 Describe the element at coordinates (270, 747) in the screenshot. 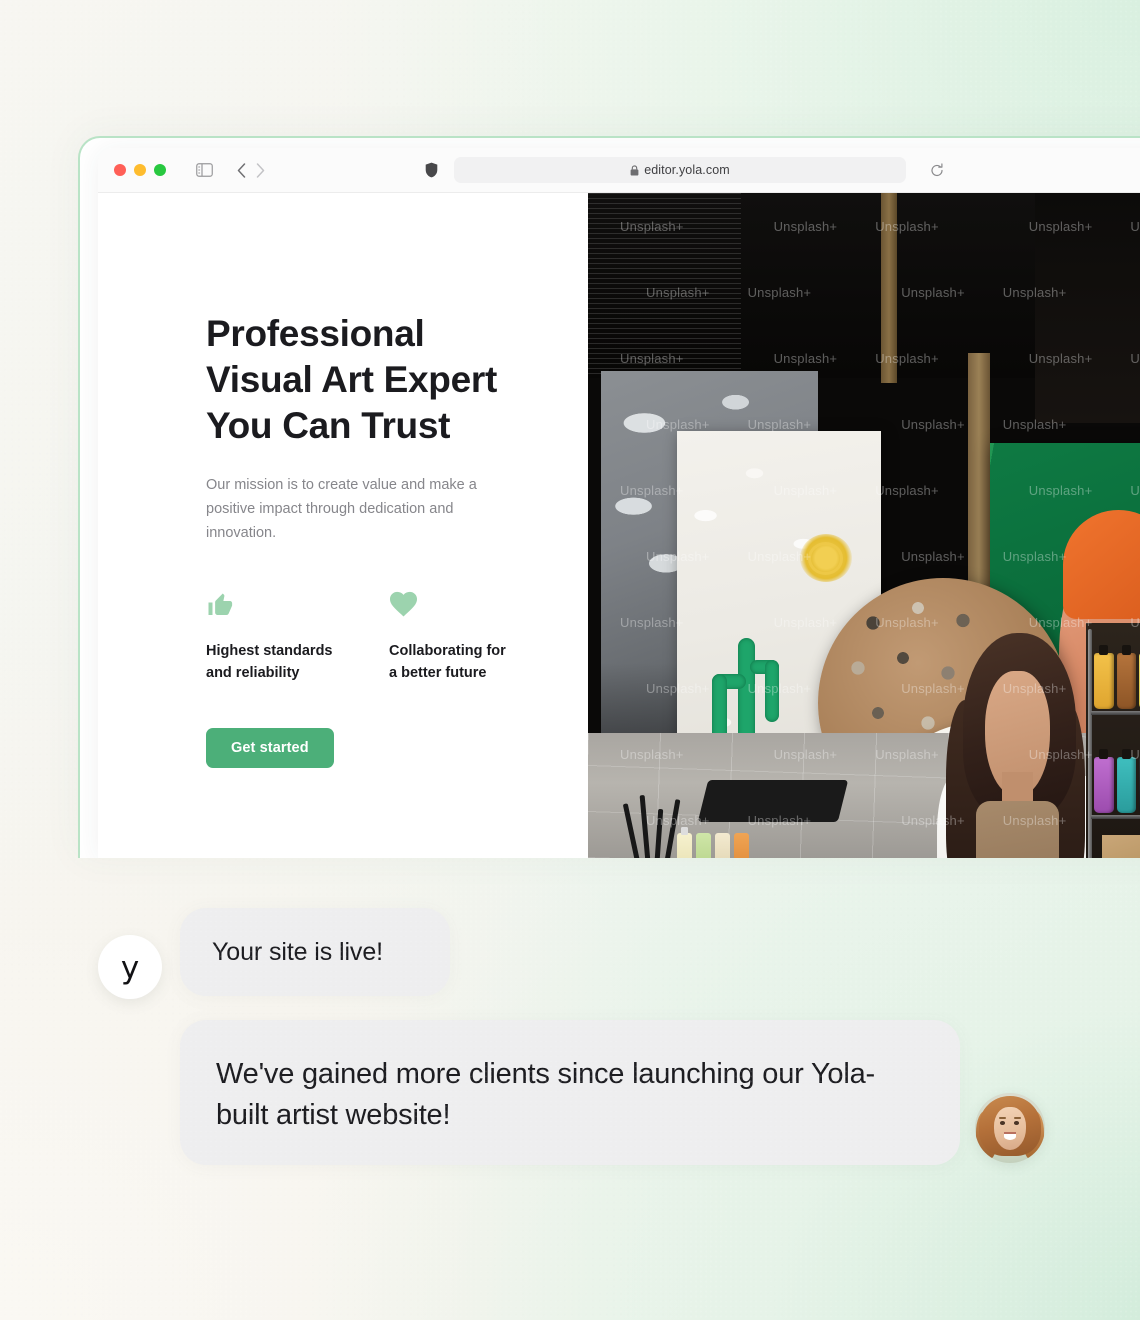

I see `get-started-button: Get started` at that location.